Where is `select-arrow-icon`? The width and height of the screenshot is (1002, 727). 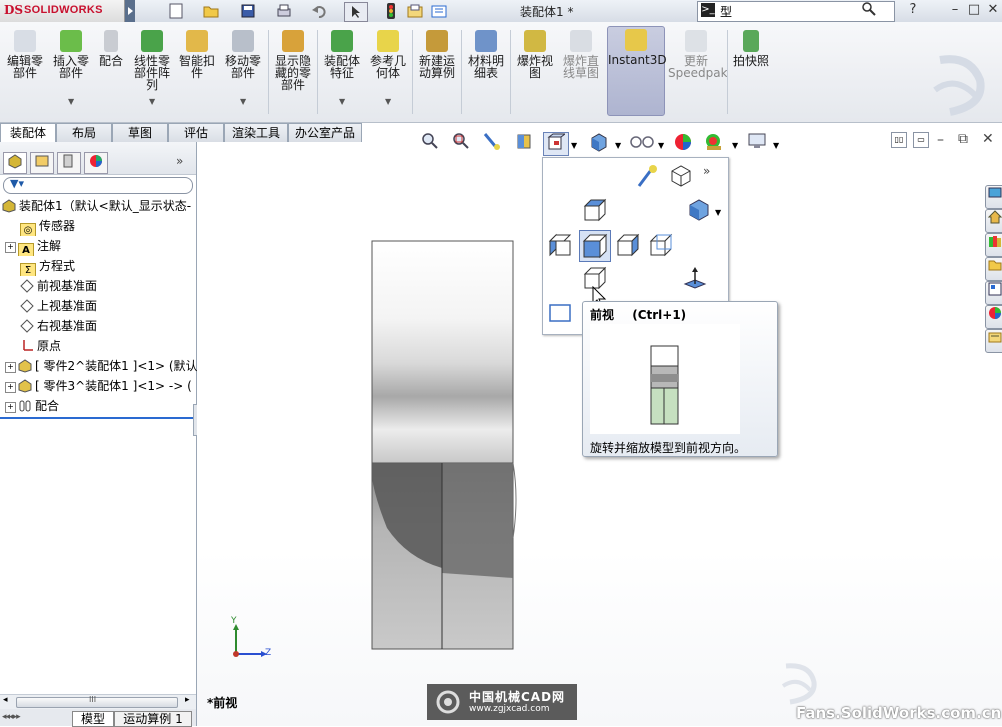 select-arrow-icon is located at coordinates (356, 12).